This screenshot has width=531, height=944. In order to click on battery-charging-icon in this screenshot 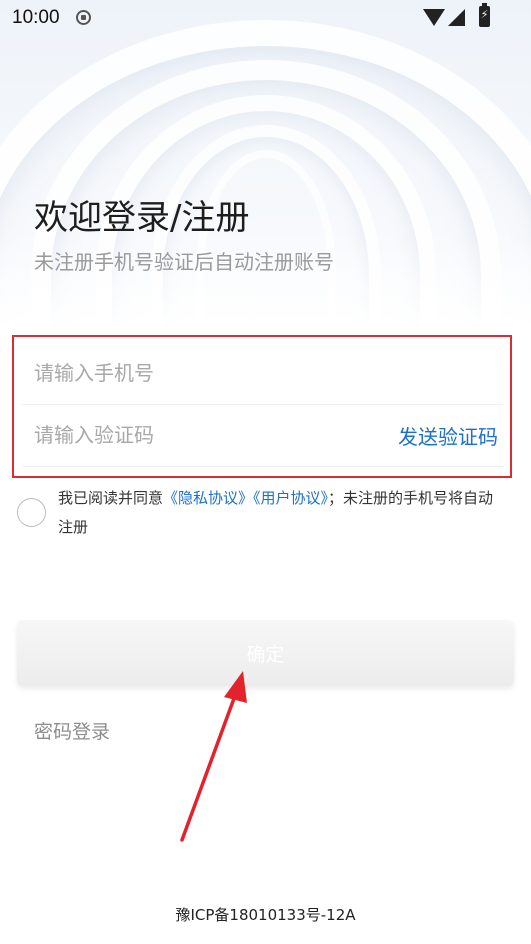, I will do `click(484, 15)`.